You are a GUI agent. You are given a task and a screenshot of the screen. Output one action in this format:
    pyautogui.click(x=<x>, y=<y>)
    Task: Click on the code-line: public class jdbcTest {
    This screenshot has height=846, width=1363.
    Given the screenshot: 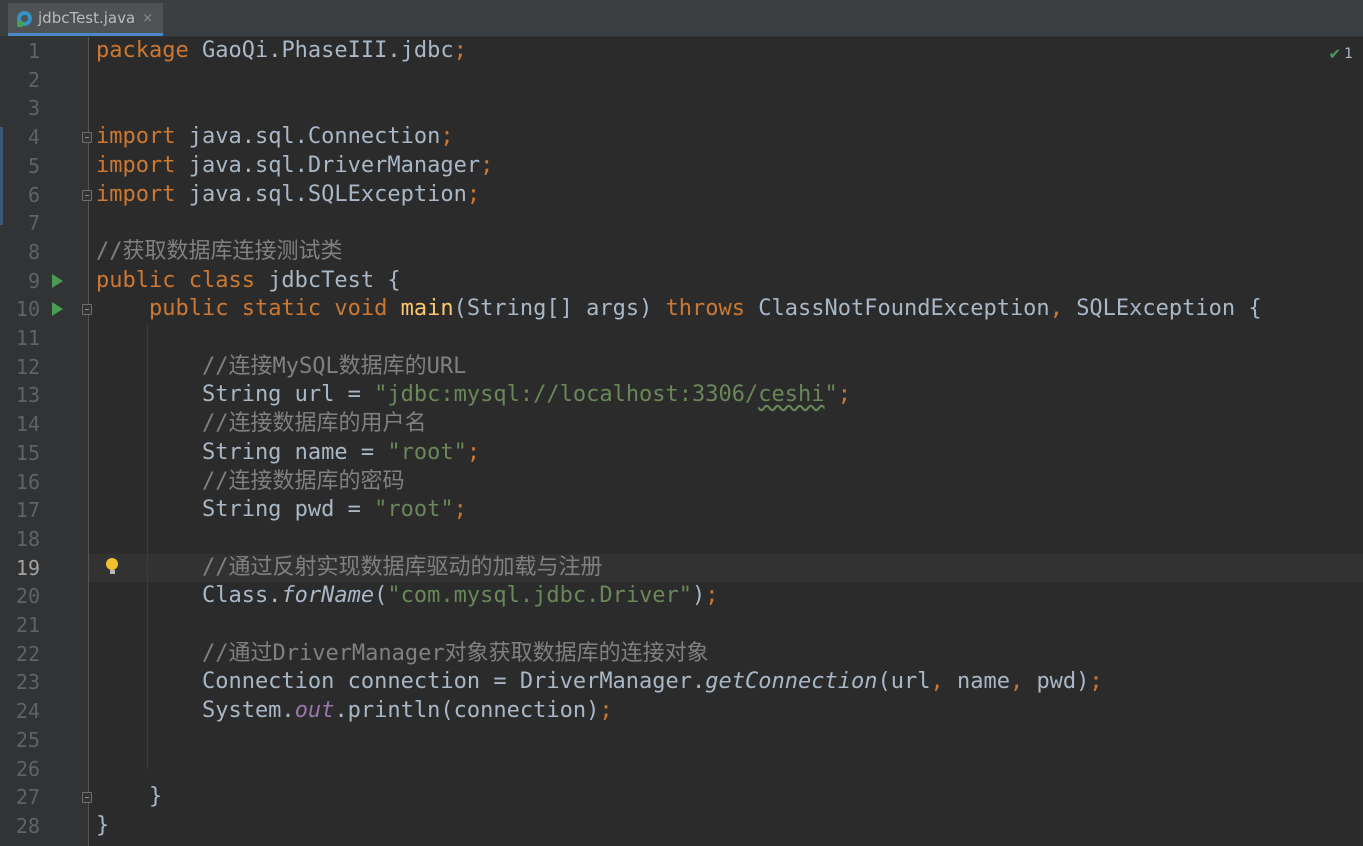 What is the action you would take?
    pyautogui.click(x=248, y=281)
    